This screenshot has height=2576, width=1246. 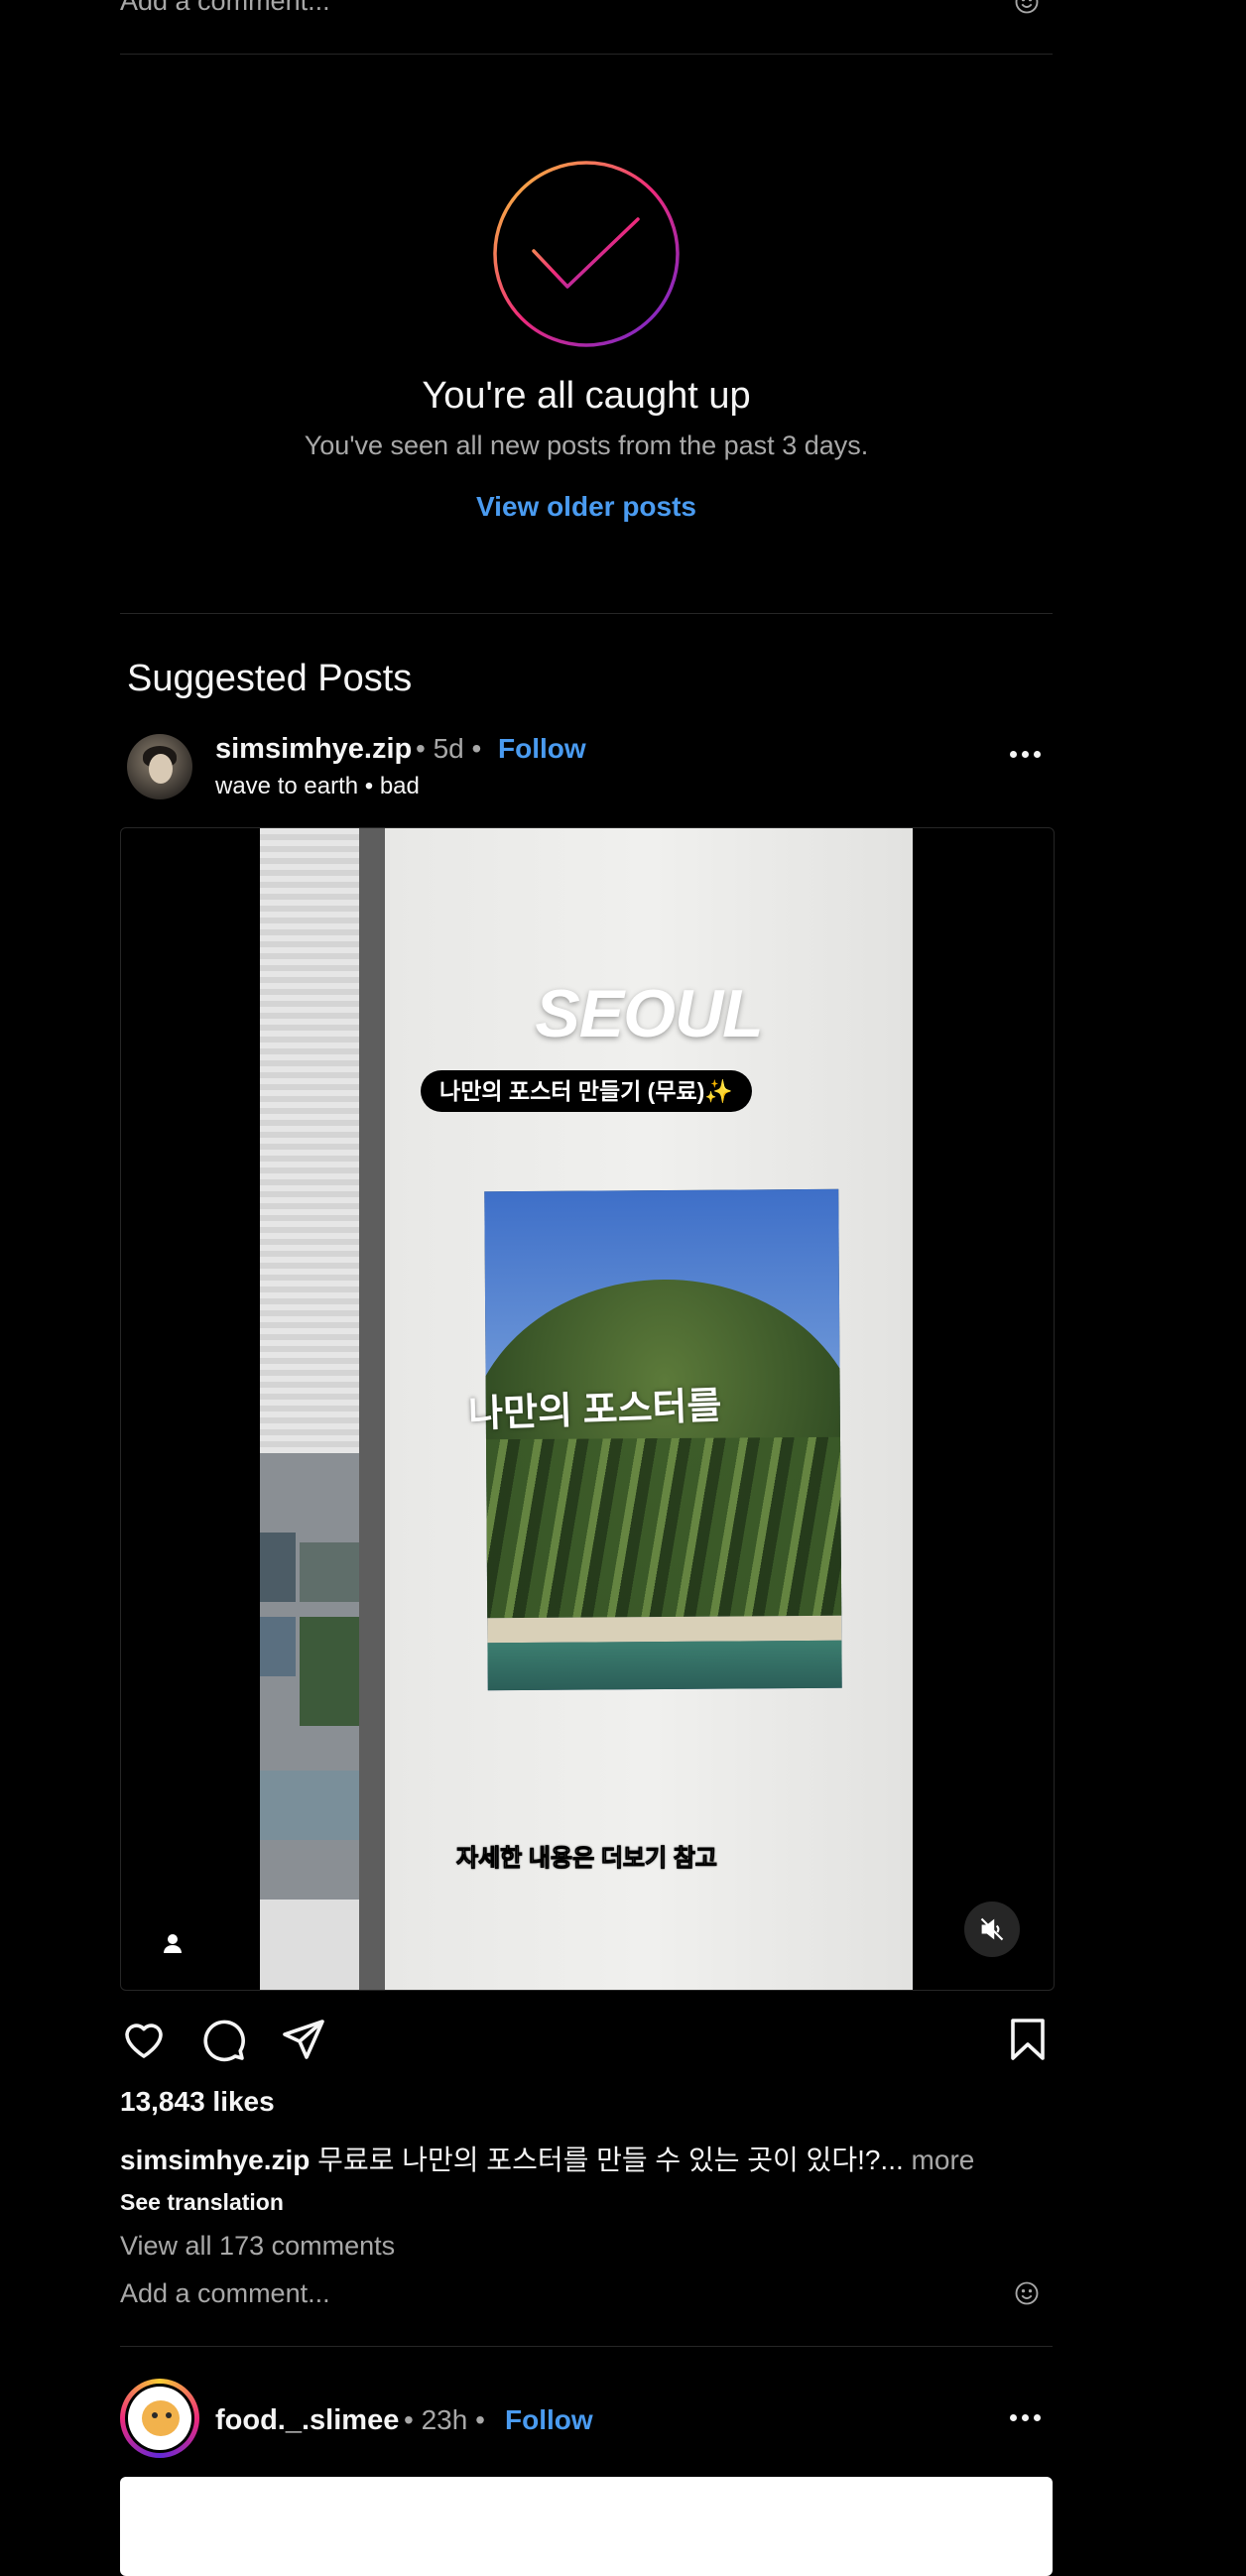 What do you see at coordinates (313, 749) in the screenshot?
I see `post-username: simsimhye.zip` at bounding box center [313, 749].